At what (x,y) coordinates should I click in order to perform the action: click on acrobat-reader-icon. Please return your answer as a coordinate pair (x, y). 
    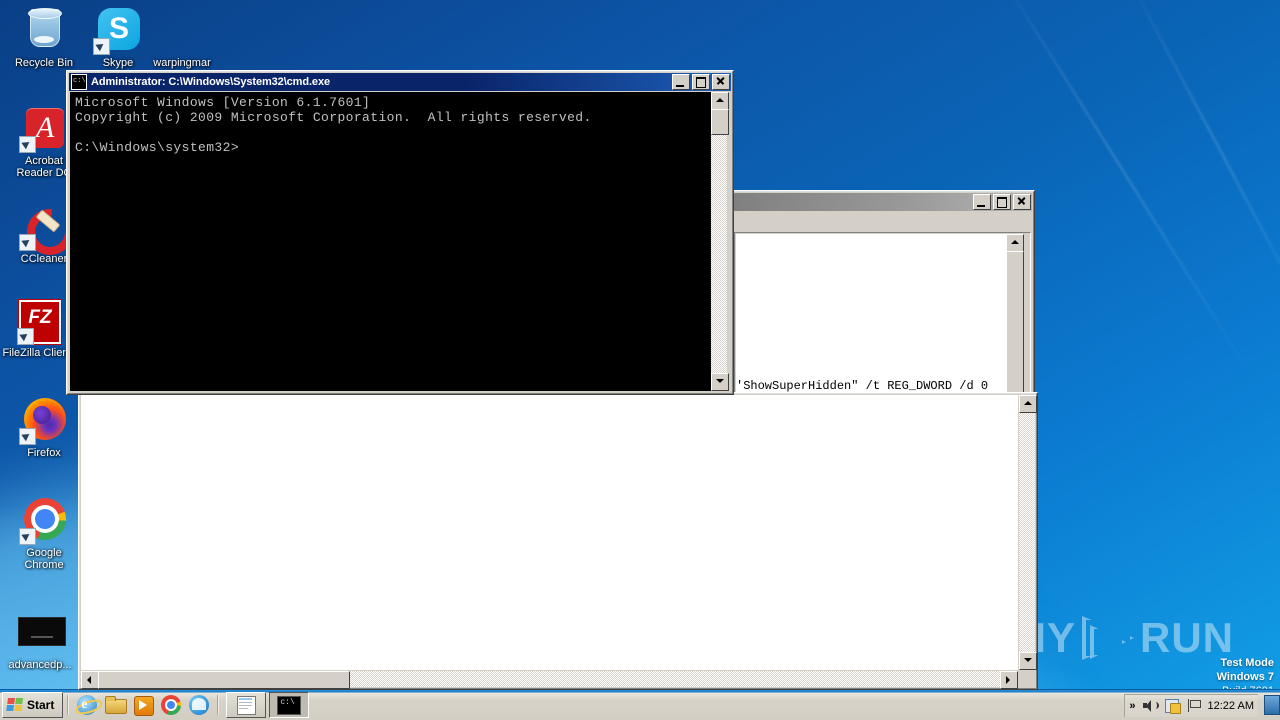
    Looking at the image, I should click on (43, 128).